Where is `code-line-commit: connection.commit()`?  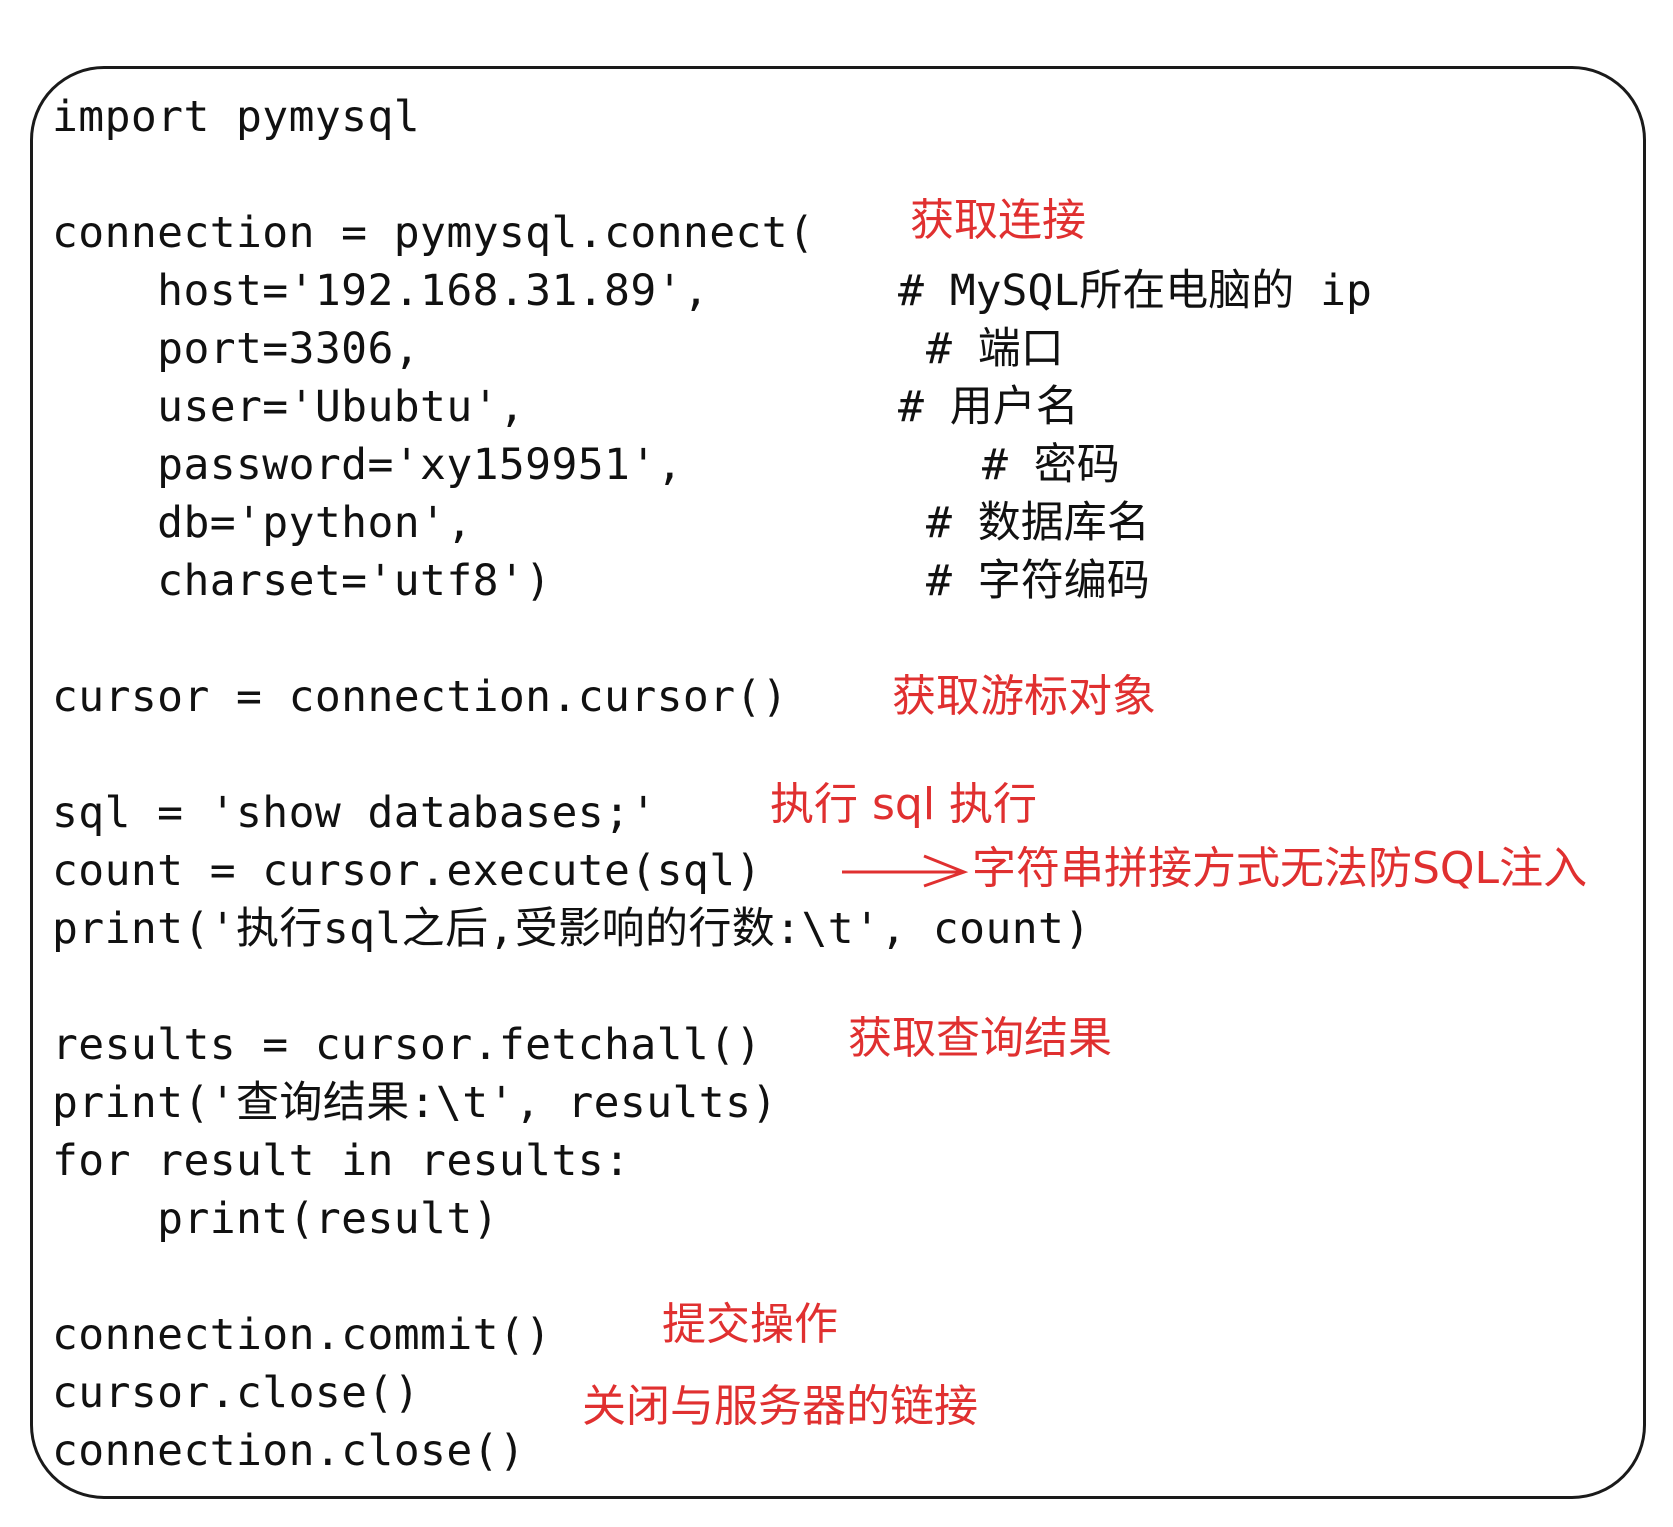 code-line-commit: connection.commit() is located at coordinates (302, 1335).